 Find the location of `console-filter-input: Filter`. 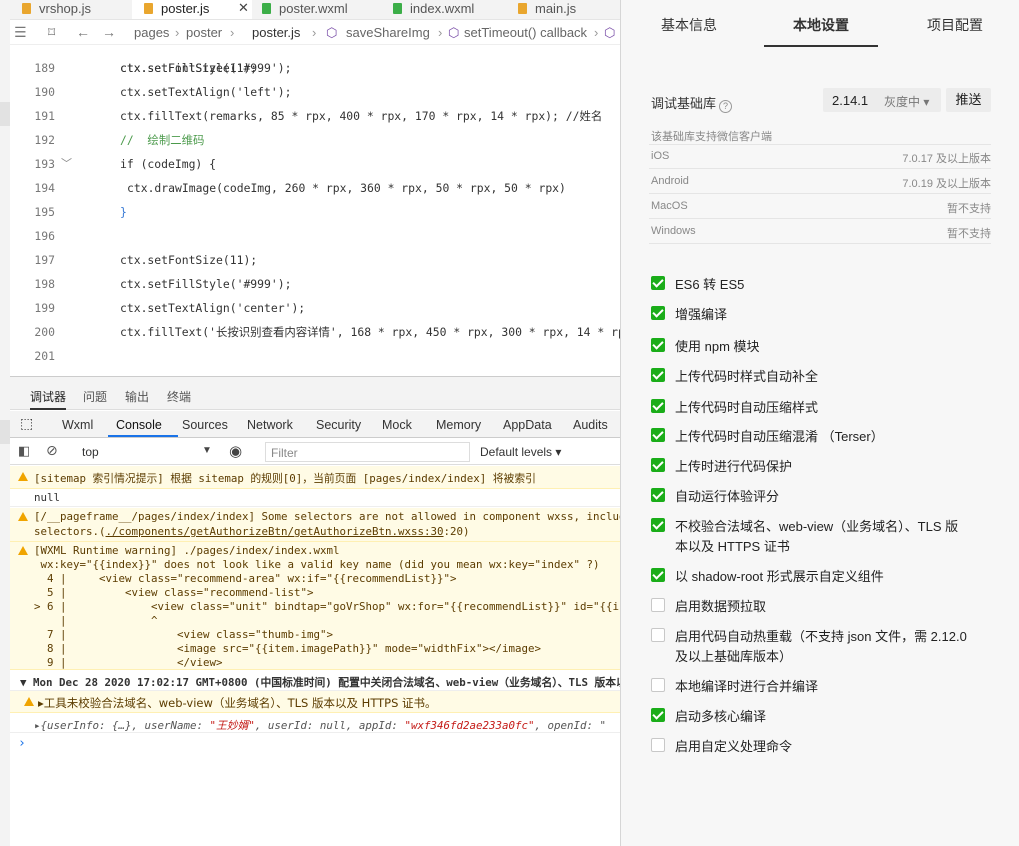

console-filter-input: Filter is located at coordinates (367, 452).